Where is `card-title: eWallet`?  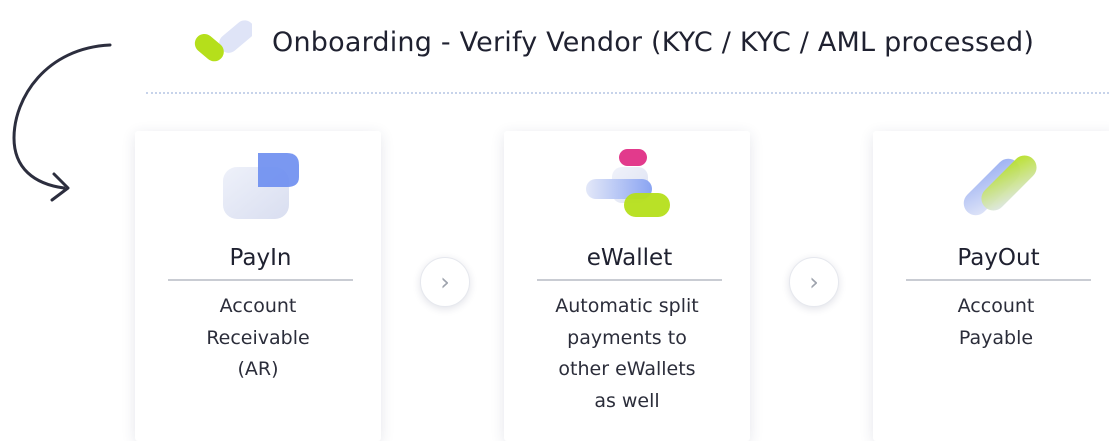 card-title: eWallet is located at coordinates (629, 259).